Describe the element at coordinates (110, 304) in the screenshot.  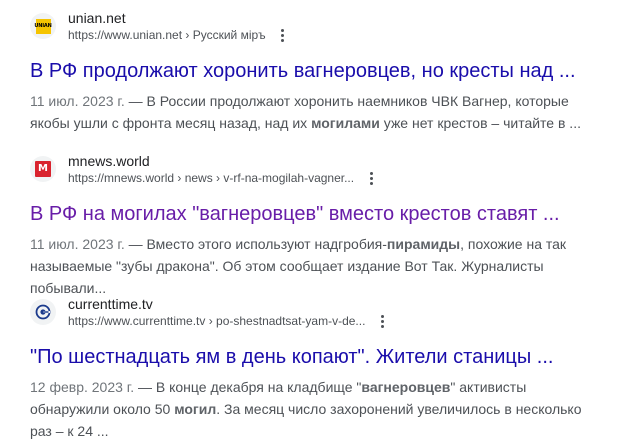
I see `site-name: currenttime.tv` at that location.